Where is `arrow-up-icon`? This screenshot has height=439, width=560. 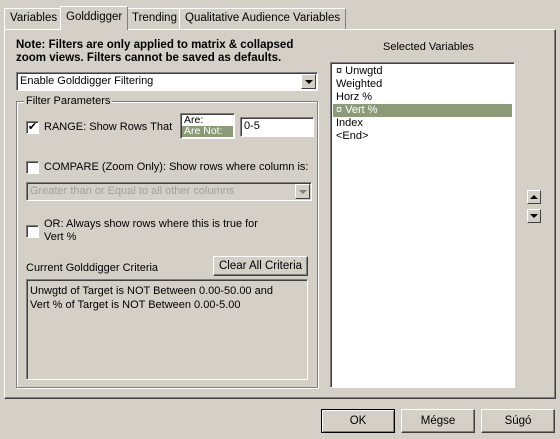 arrow-up-icon is located at coordinates (534, 197).